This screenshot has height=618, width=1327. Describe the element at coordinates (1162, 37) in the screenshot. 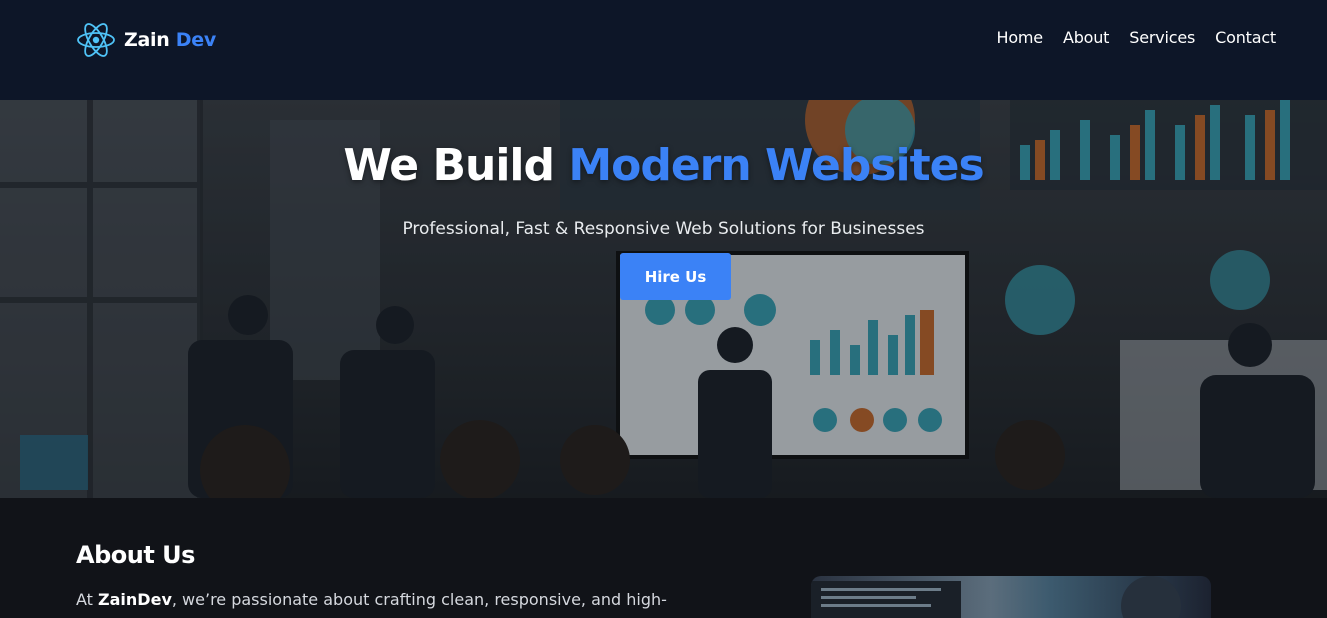

I see `nav-services: Services` at that location.